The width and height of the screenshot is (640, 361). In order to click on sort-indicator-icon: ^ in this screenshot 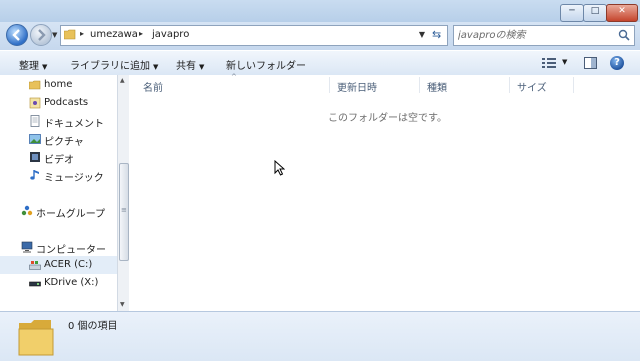, I will do `click(234, 77)`.